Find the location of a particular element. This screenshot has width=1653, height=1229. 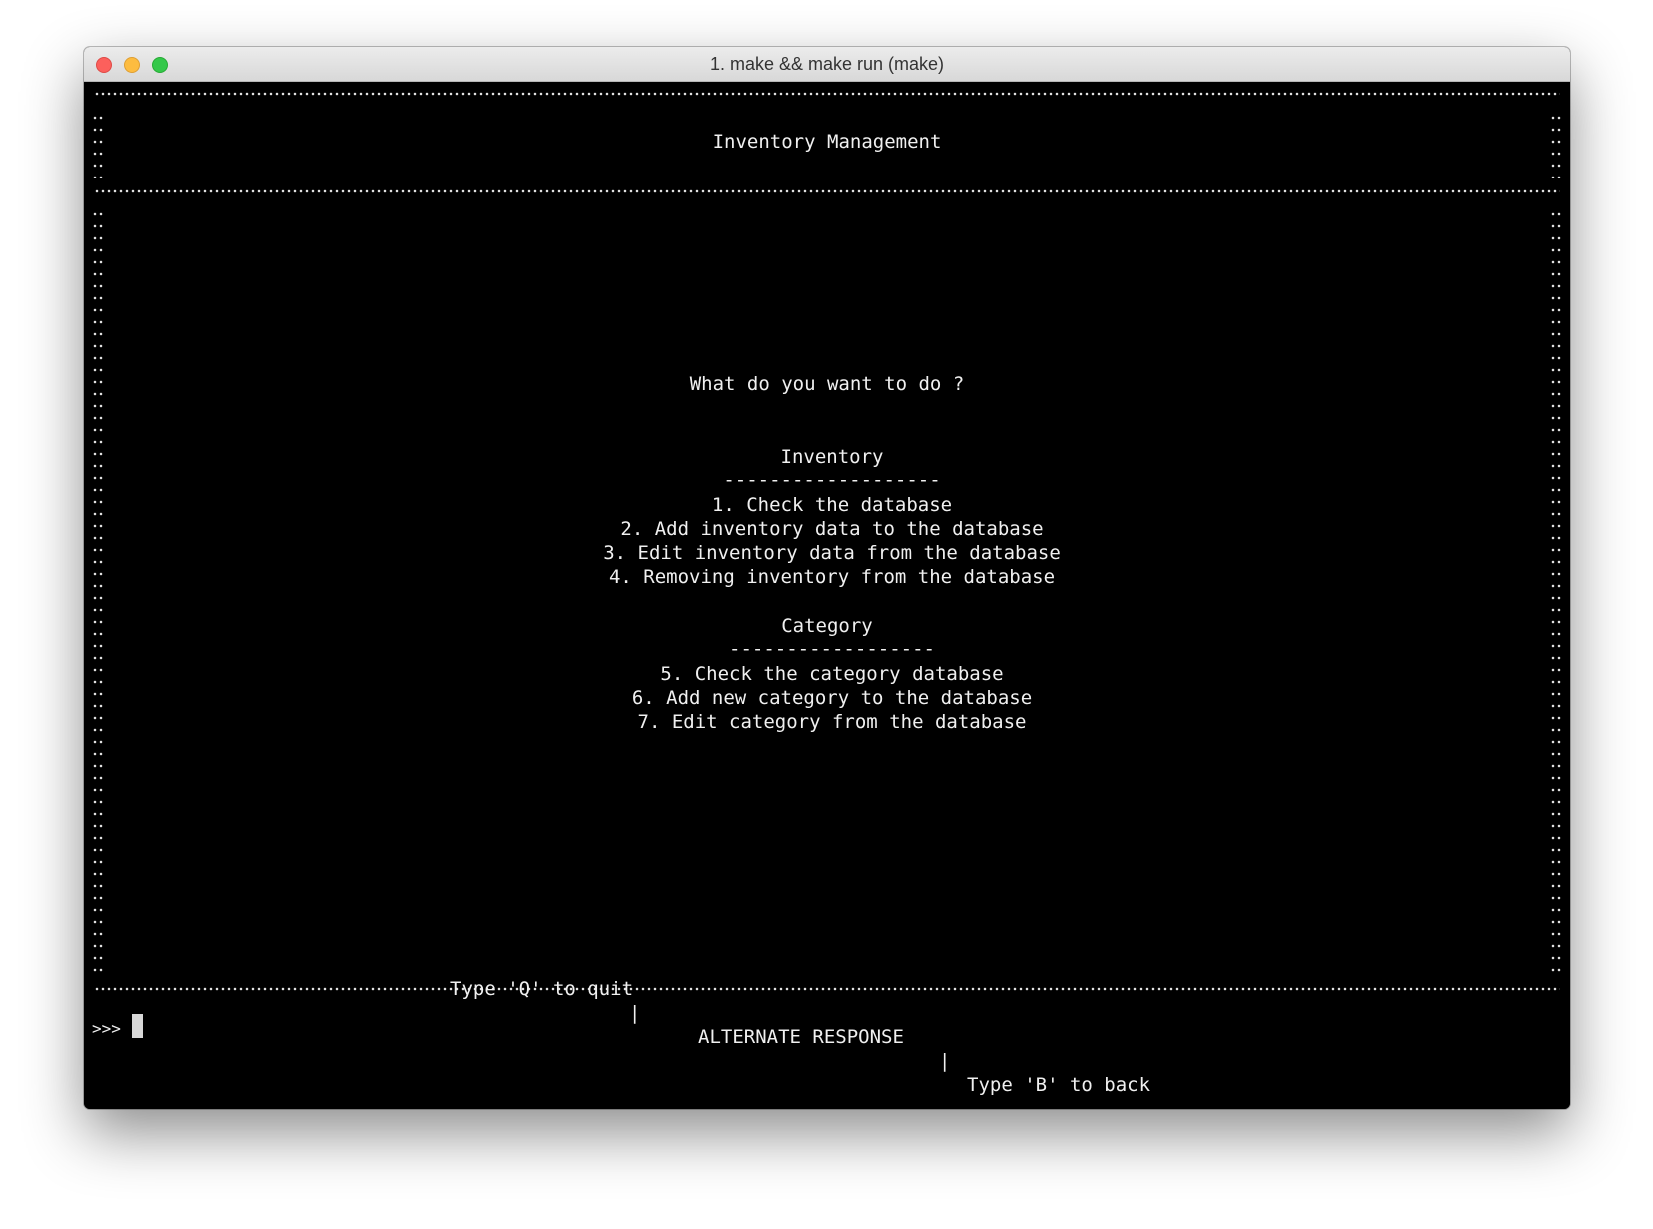

menu-item-edit-category: 7. Edit category from the database is located at coordinates (832, 722).